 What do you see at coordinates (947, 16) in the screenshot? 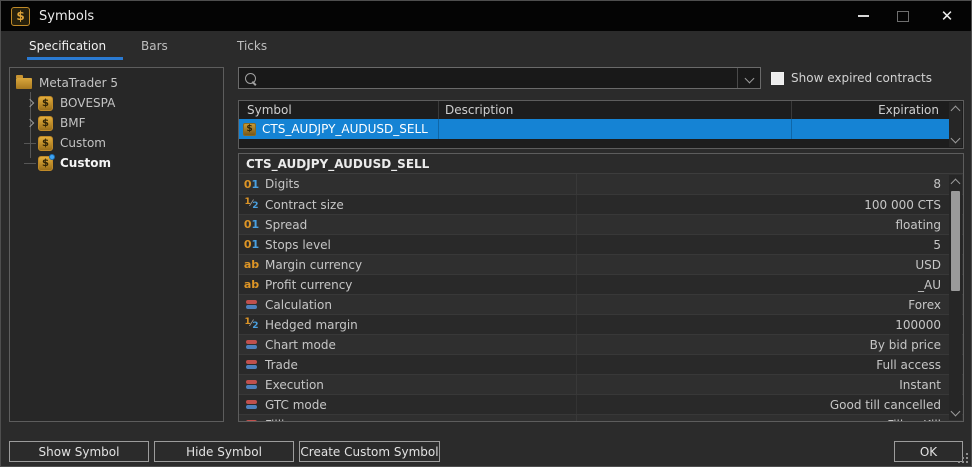
I see `close-button: ✕` at bounding box center [947, 16].